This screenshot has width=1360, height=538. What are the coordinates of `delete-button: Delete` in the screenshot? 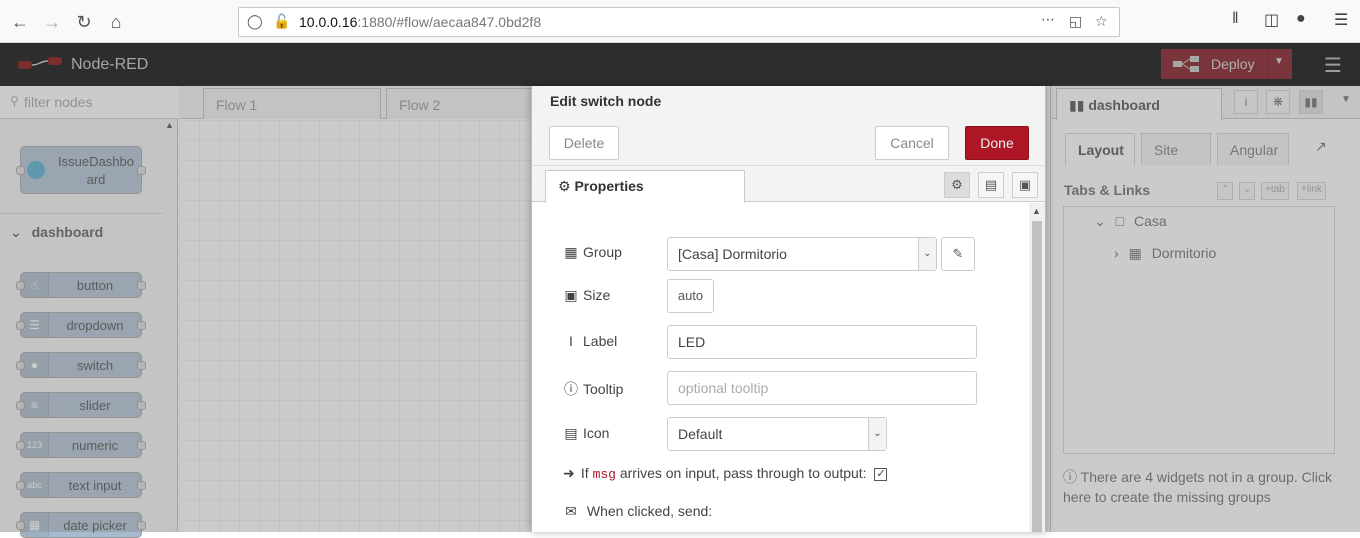 It's located at (584, 143).